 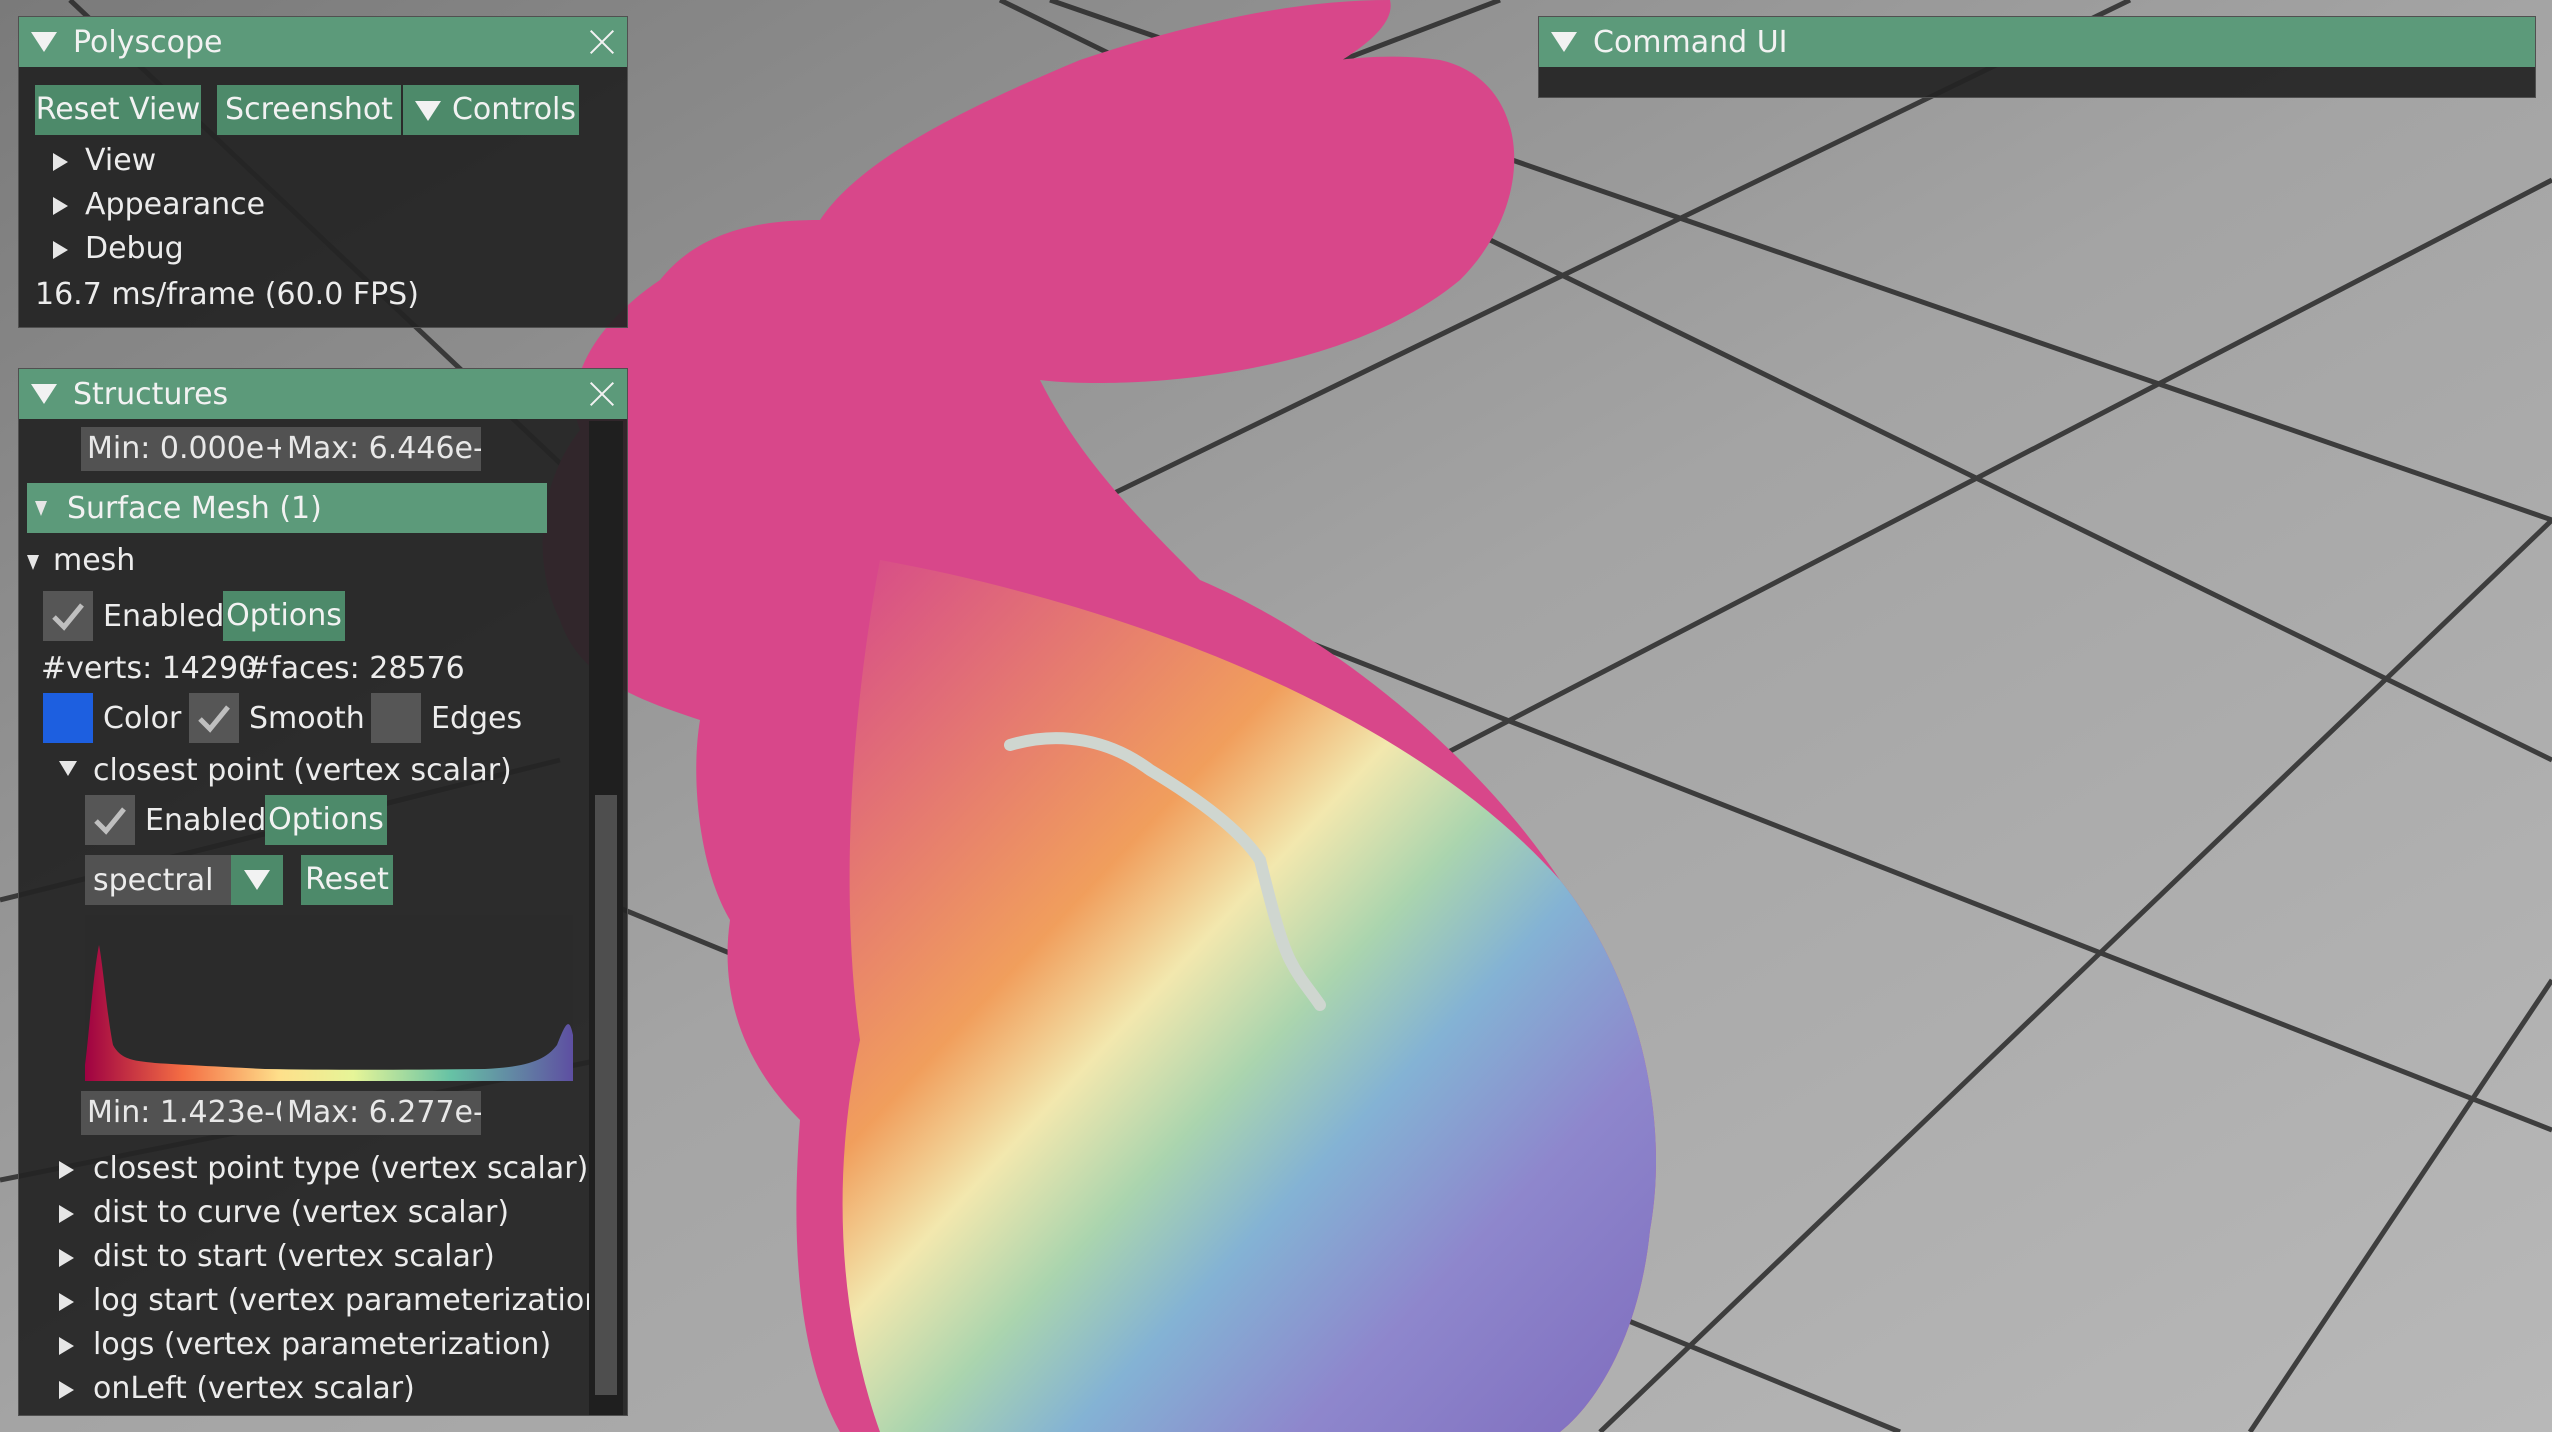 I want to click on quantity-options-button: Options, so click(x=326, y=820).